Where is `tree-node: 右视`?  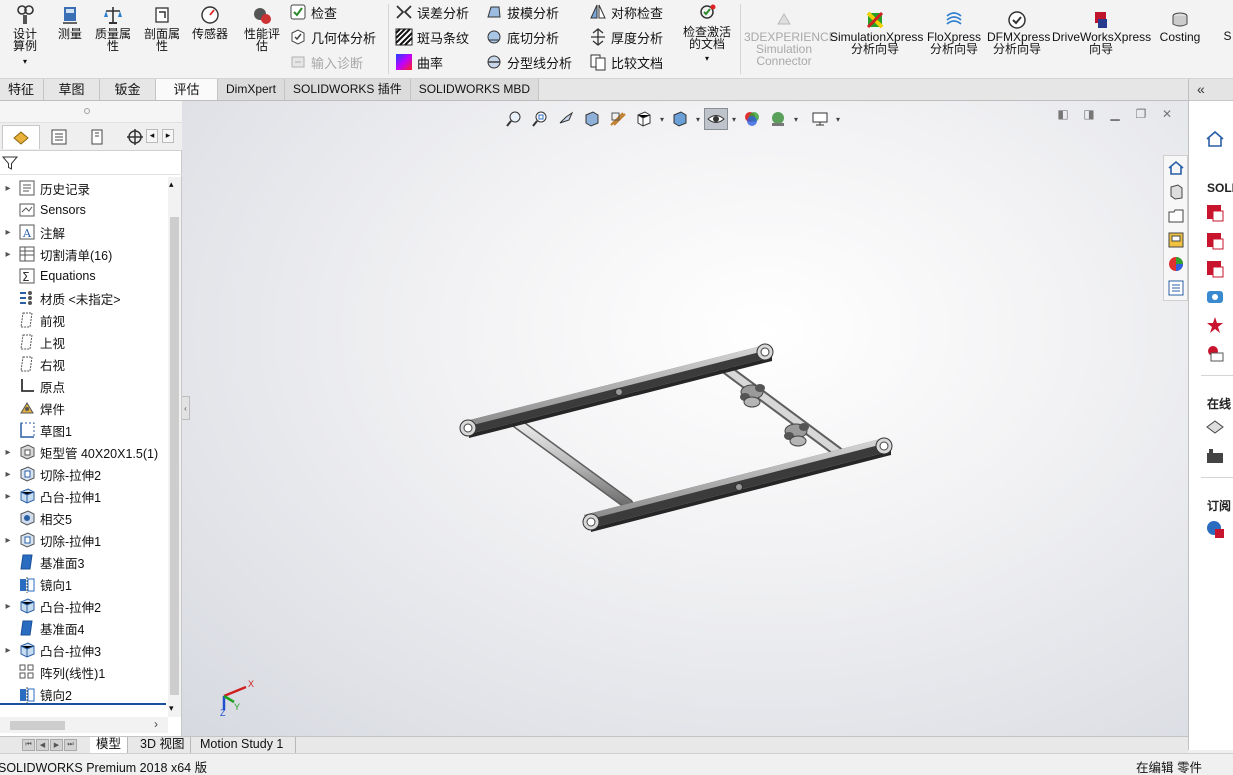 tree-node: 右视 is located at coordinates (84, 364).